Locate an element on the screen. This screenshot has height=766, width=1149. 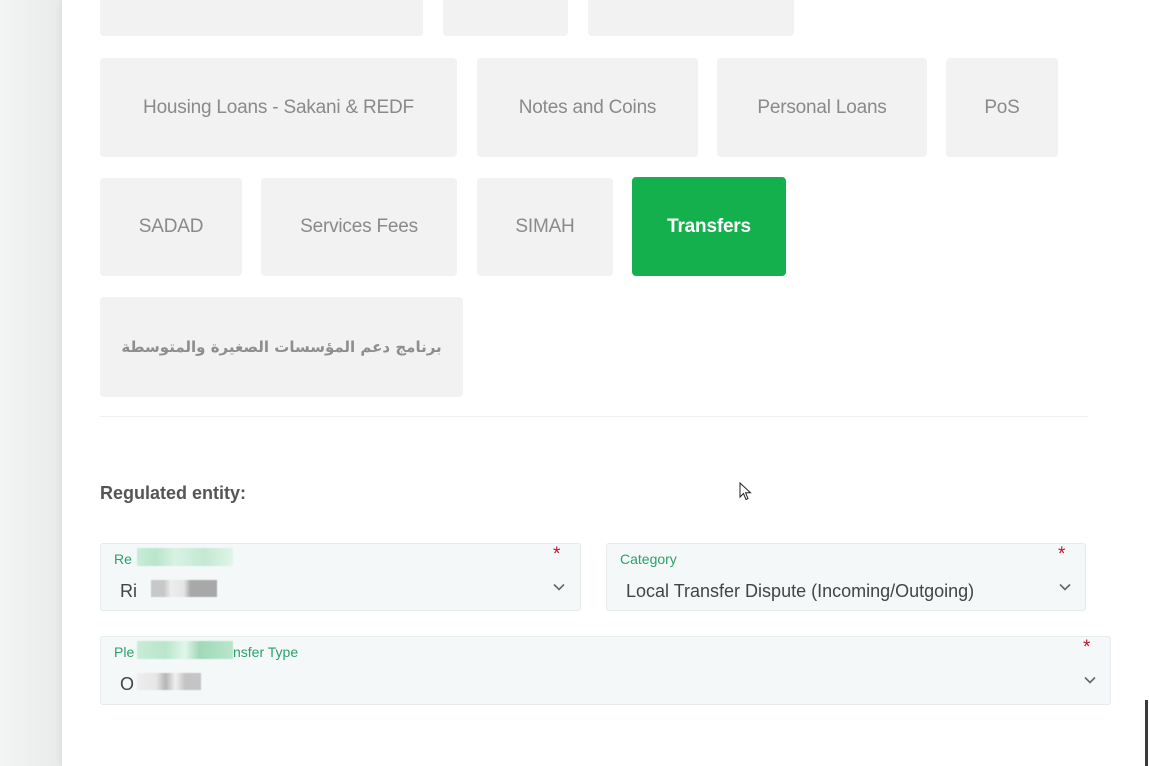
category-tile-sme-support-program: برنامج دعم المؤسسات الصغيرة والمتوسطة is located at coordinates (281, 347).